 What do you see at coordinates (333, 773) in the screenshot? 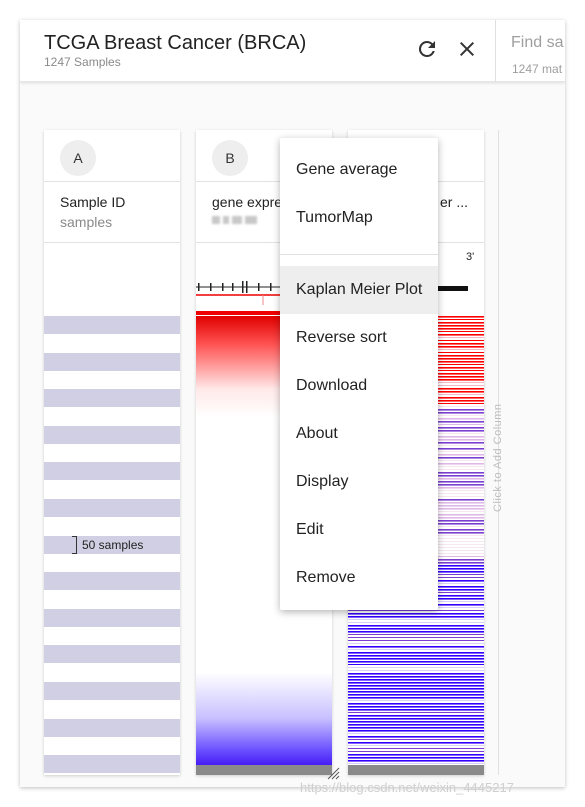
I see `resize-grip-icon` at bounding box center [333, 773].